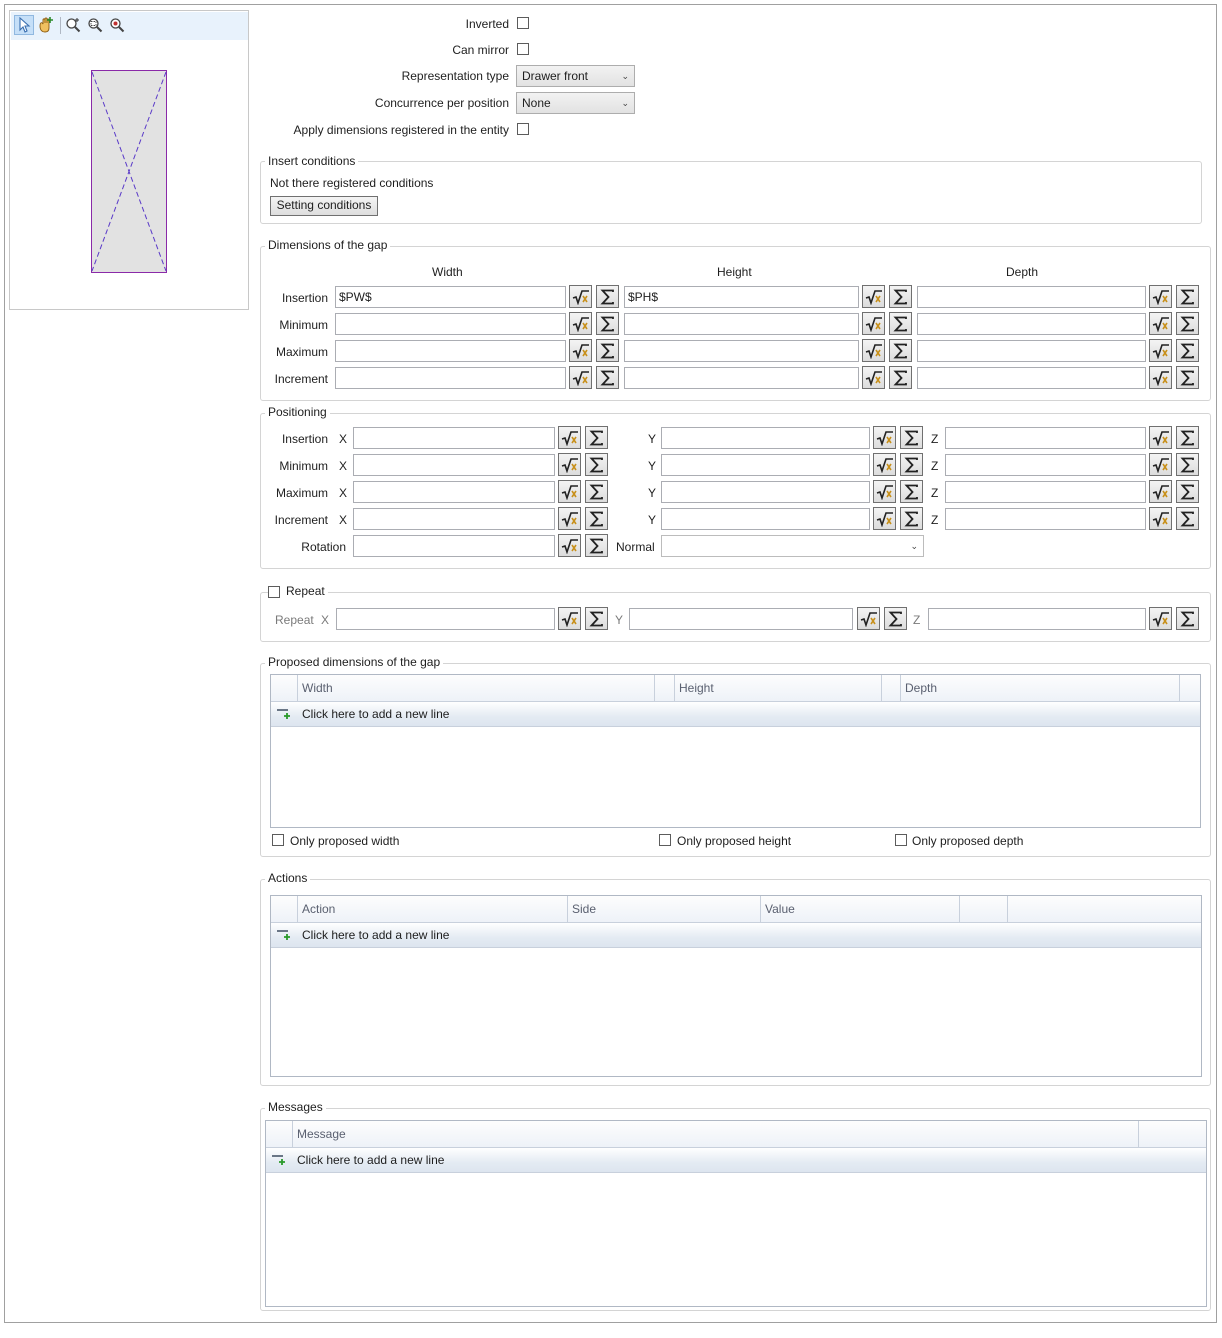 Image resolution: width=1222 pixels, height=1338 pixels. What do you see at coordinates (741, 324) in the screenshot?
I see `dim-minimum-height-input` at bounding box center [741, 324].